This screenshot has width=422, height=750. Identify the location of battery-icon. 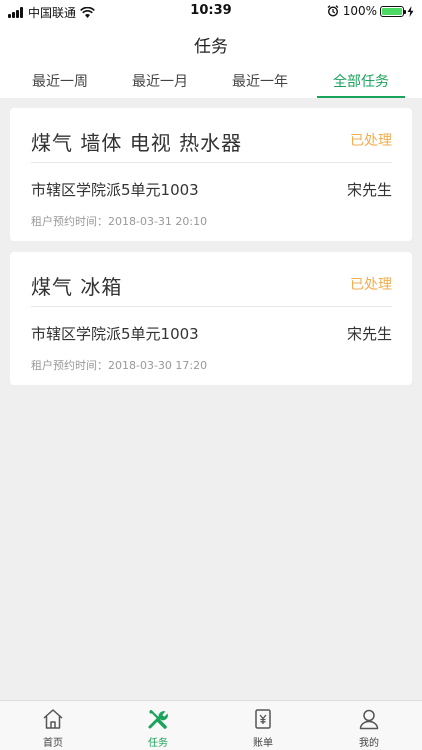
(393, 11).